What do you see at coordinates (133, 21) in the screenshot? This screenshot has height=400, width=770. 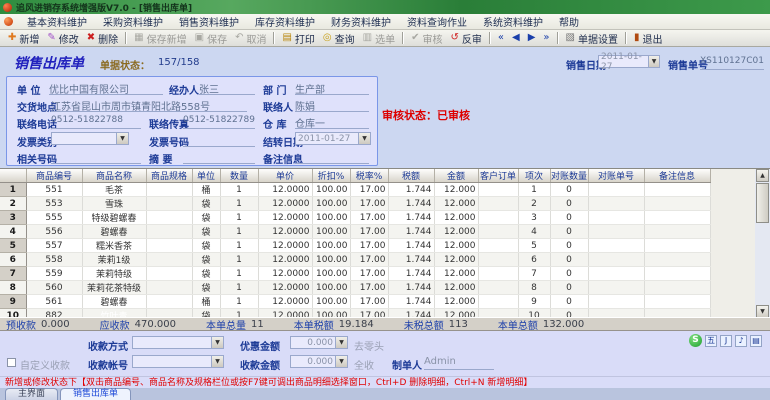 I see `menu-item: 采购资料维护` at bounding box center [133, 21].